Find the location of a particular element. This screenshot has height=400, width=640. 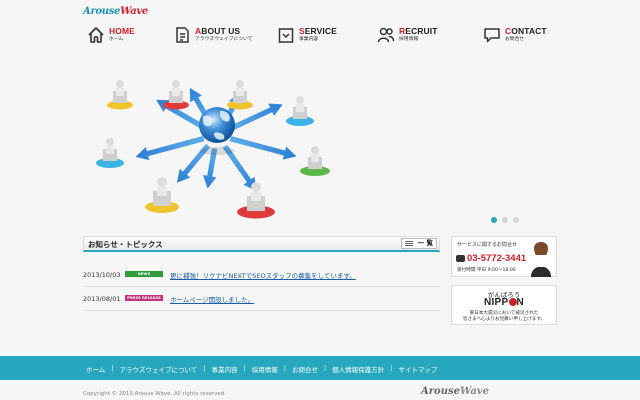

contact-label: サービスに関するお問合せ is located at coordinates (487, 245).